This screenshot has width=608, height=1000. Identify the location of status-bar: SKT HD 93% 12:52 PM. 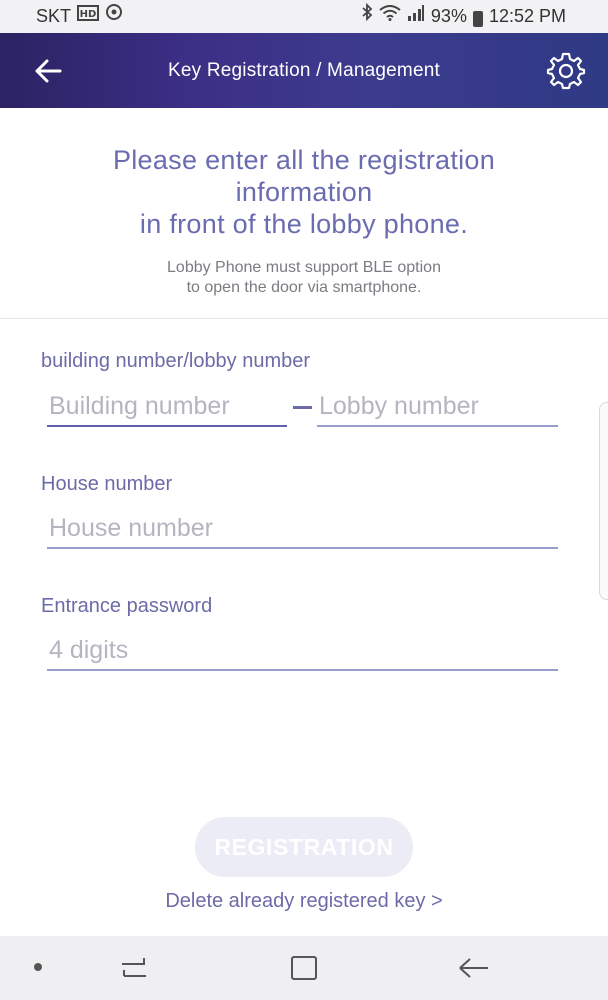
(304, 16).